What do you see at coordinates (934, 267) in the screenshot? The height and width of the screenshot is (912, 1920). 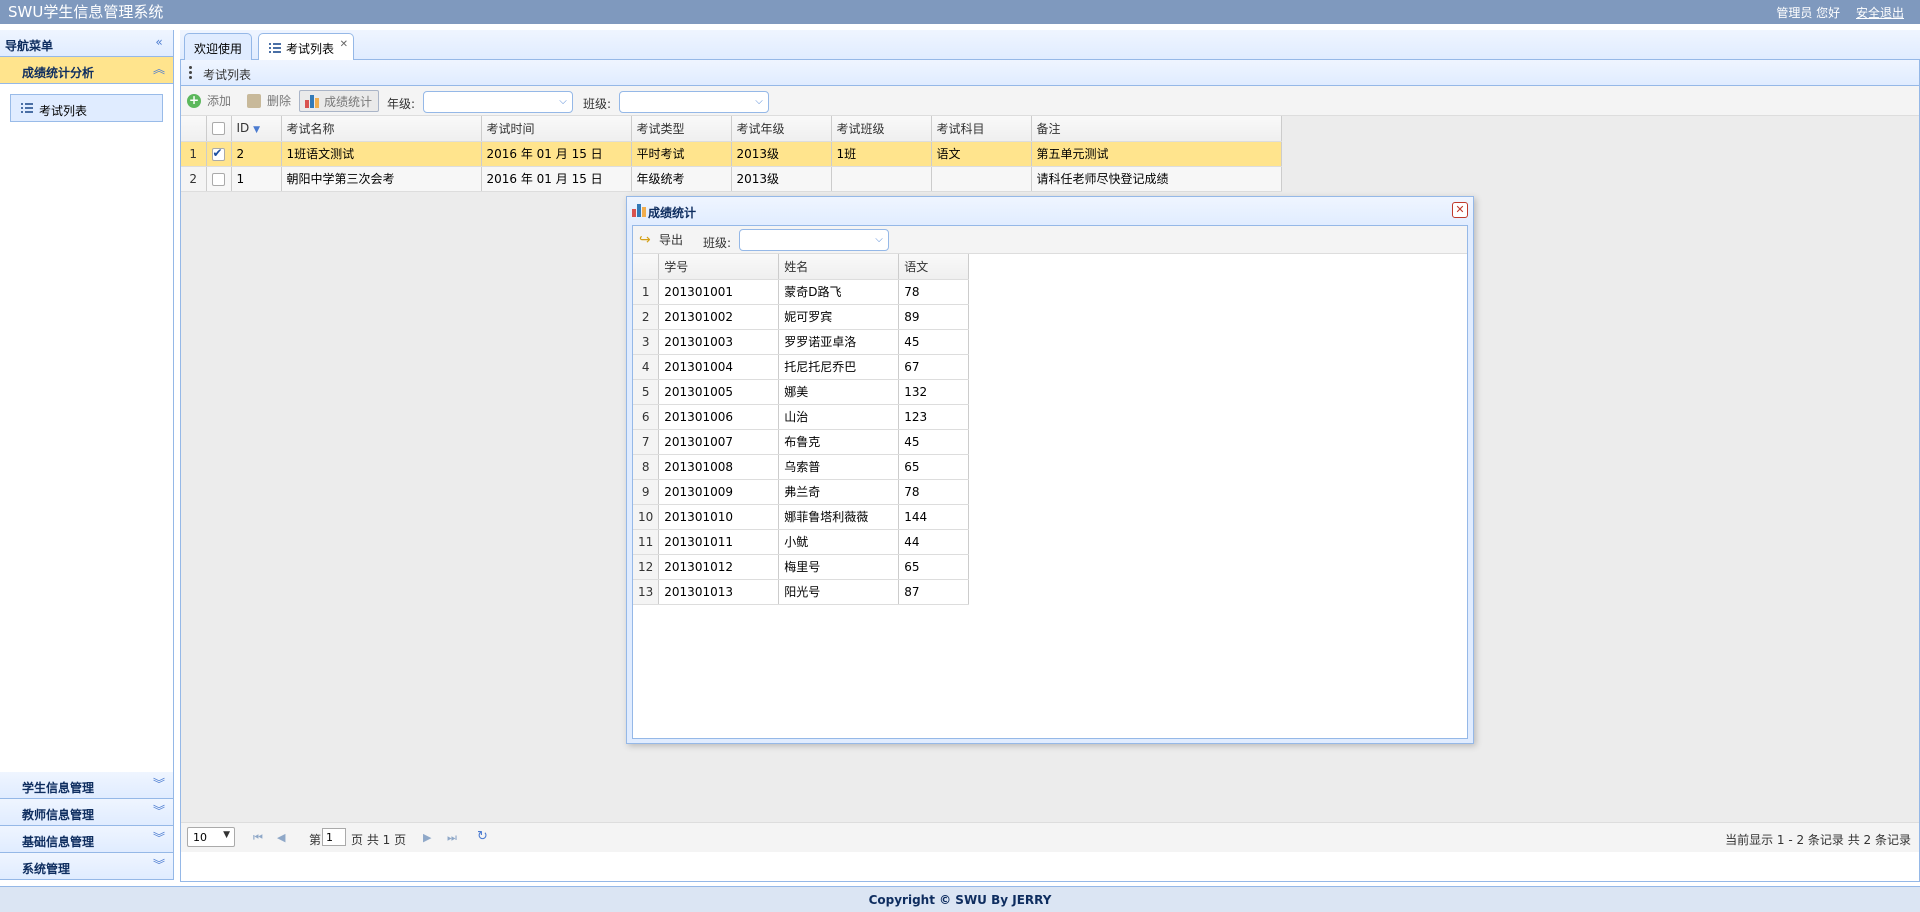 I see `column-header-chinese: 语文` at bounding box center [934, 267].